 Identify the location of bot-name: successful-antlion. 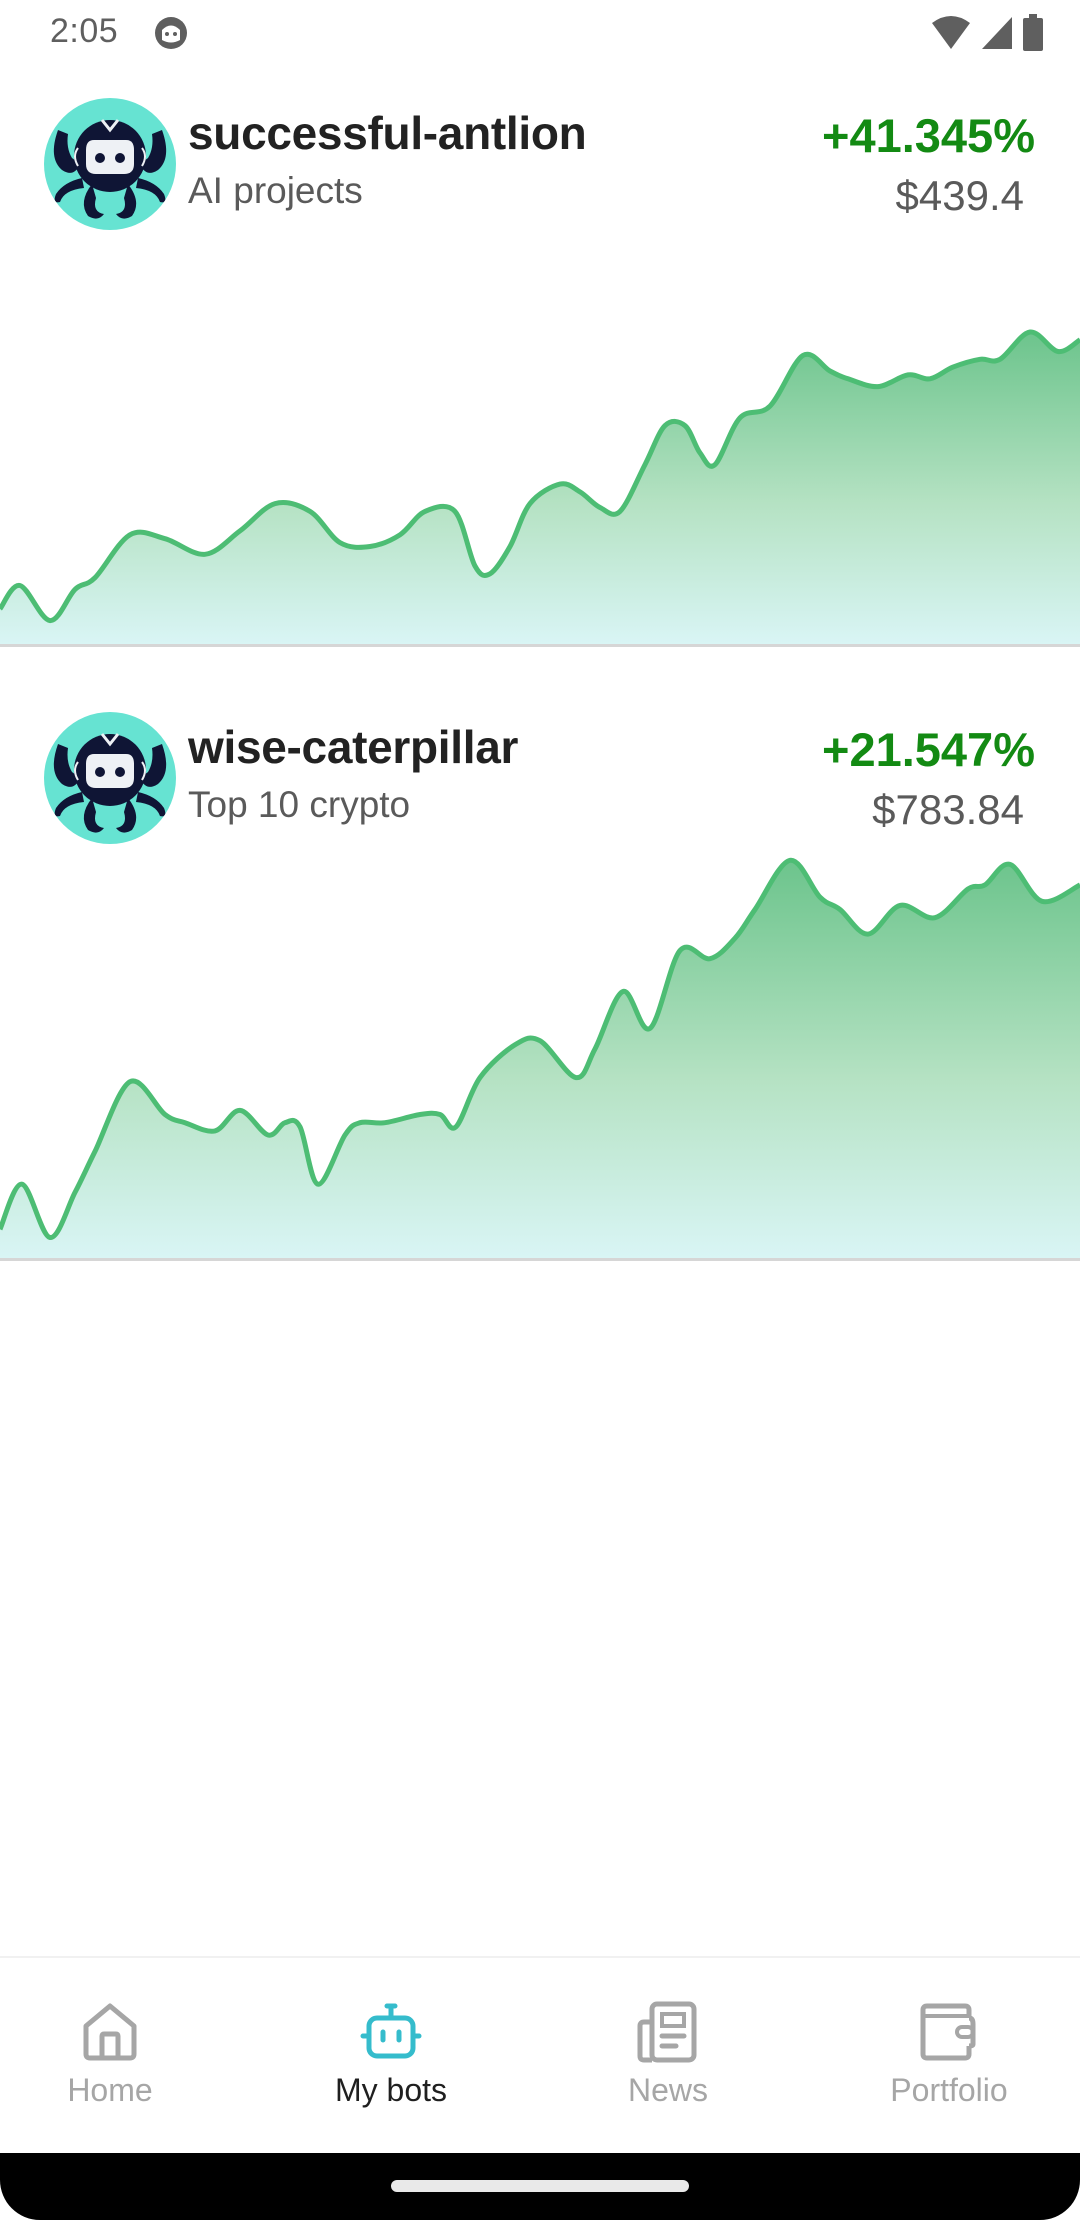
(387, 133).